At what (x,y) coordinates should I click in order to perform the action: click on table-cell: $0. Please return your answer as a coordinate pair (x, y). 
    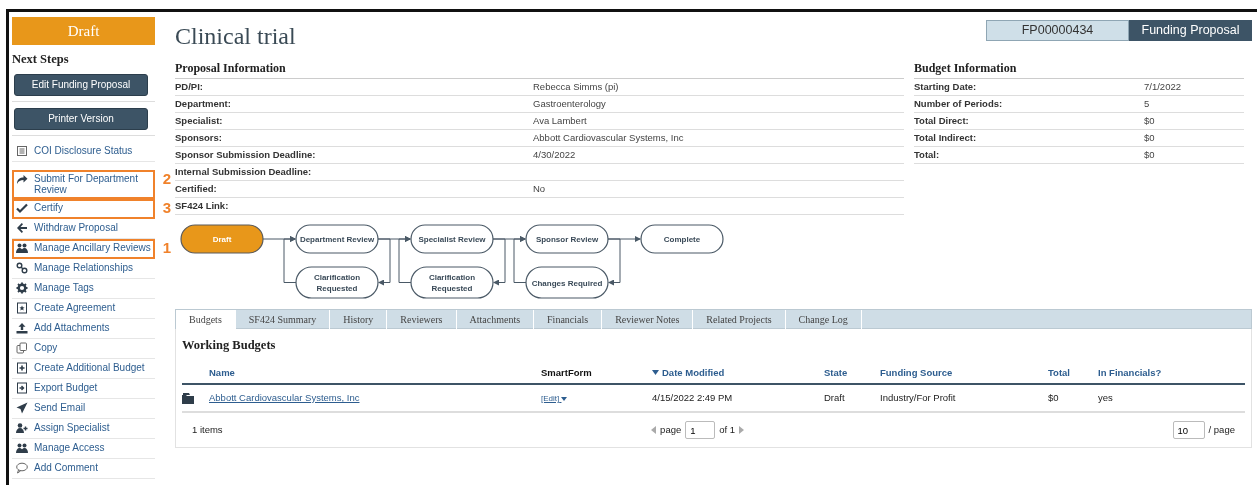
    Looking at the image, I should click on (1073, 398).